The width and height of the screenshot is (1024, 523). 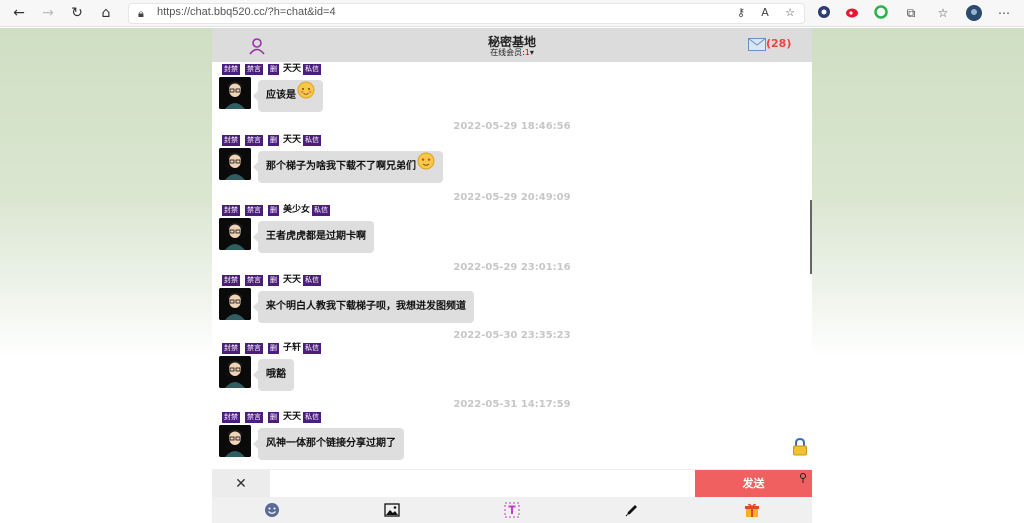 What do you see at coordinates (281, 95) in the screenshot?
I see `message-text: 应该是` at bounding box center [281, 95].